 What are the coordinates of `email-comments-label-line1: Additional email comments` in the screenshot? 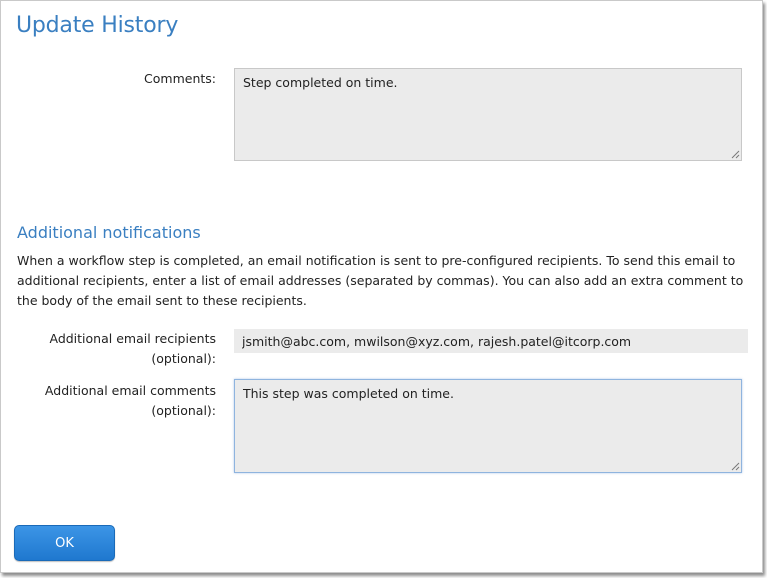 It's located at (130, 390).